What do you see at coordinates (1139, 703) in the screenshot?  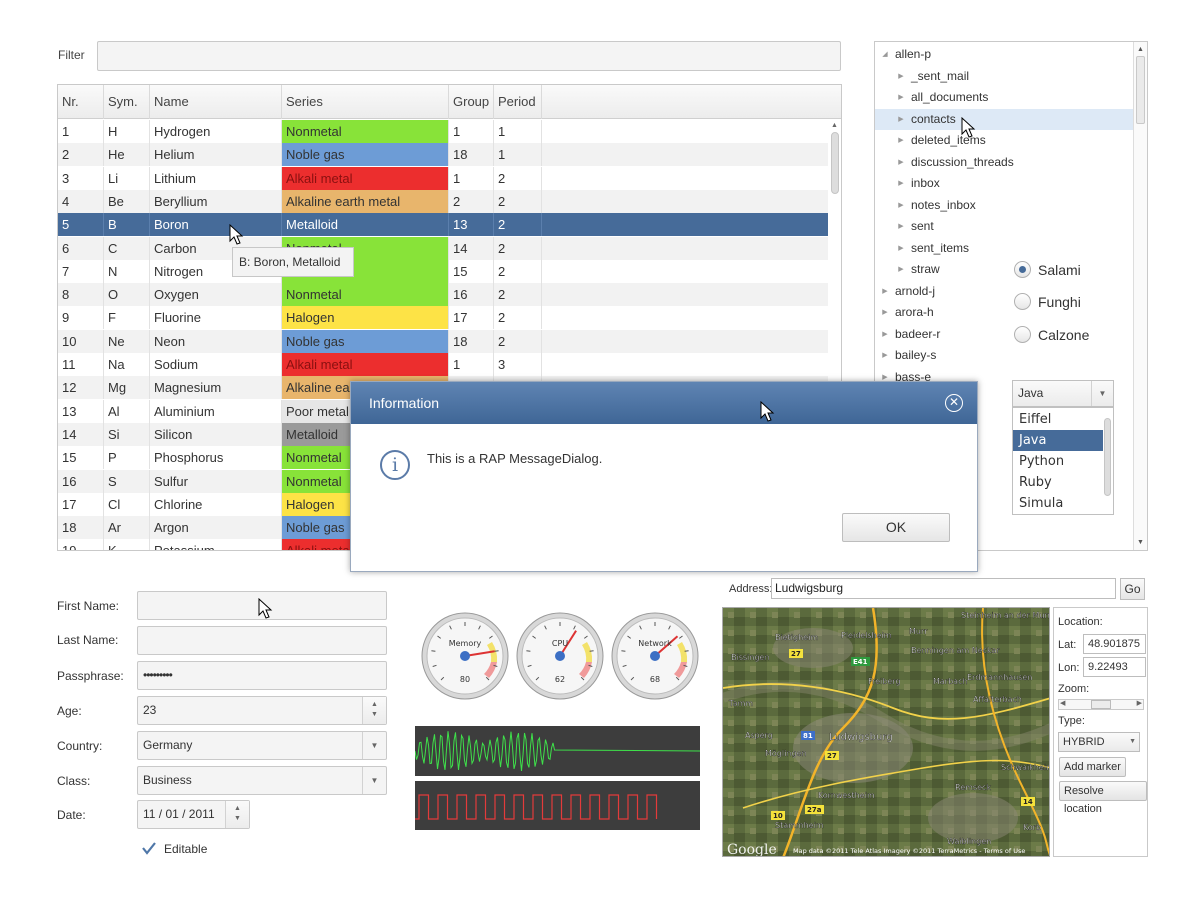 I see `chevron-right-icon: ▶` at bounding box center [1139, 703].